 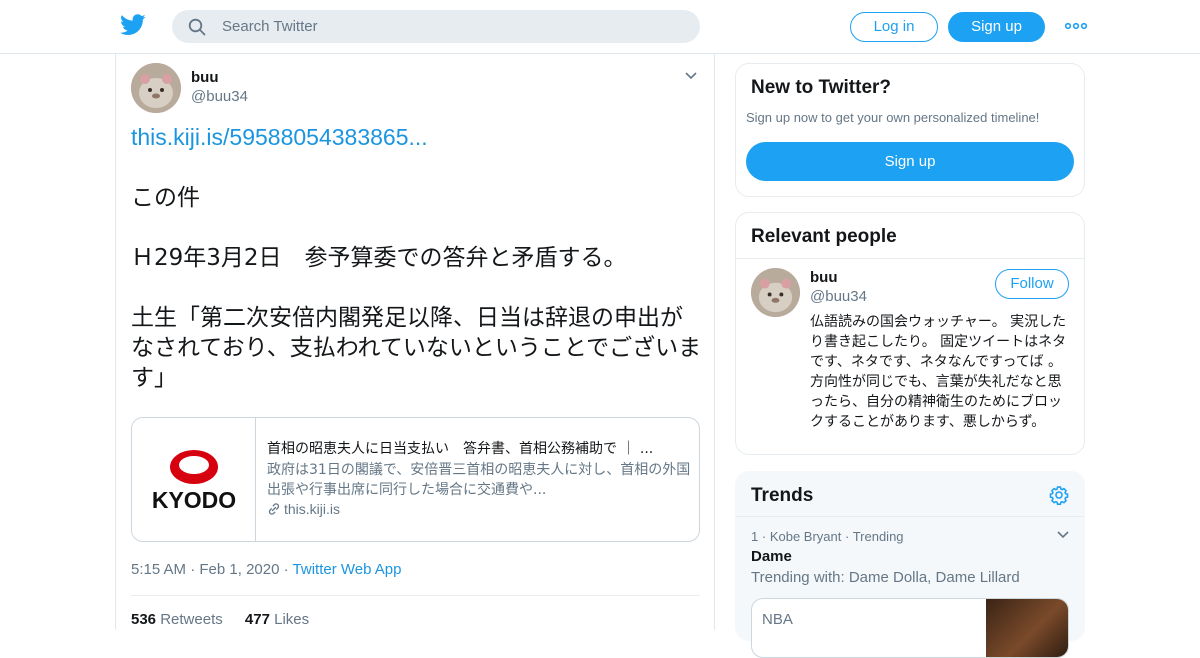 I want to click on panel-title: Trends, so click(x=782, y=495).